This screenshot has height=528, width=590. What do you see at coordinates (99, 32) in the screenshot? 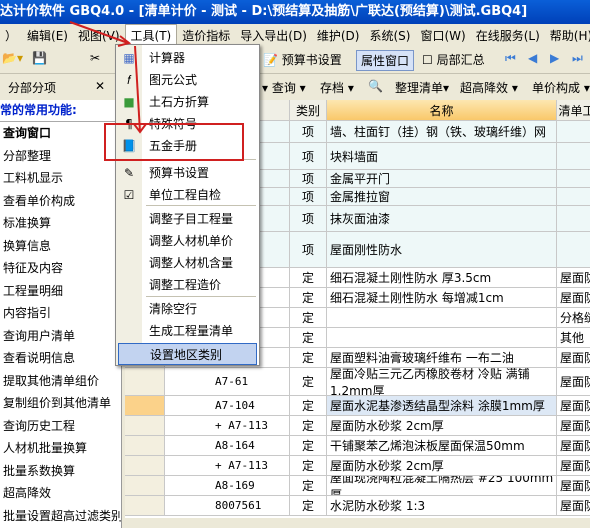
I see `arrow-line` at bounding box center [99, 32].